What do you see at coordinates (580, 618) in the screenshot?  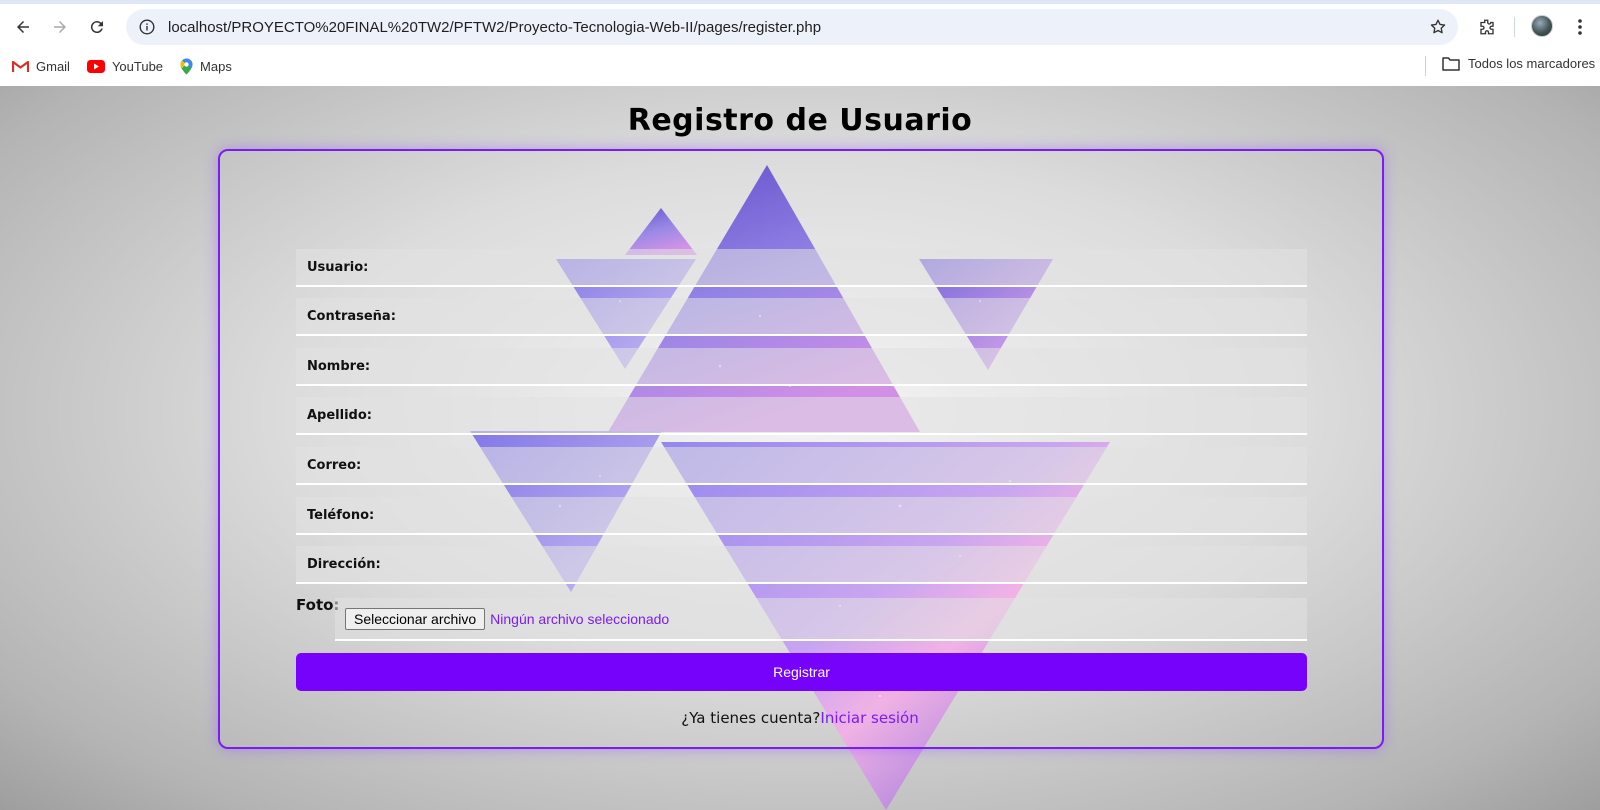 I see `file-status-text: Ningún archivo seleccionado` at bounding box center [580, 618].